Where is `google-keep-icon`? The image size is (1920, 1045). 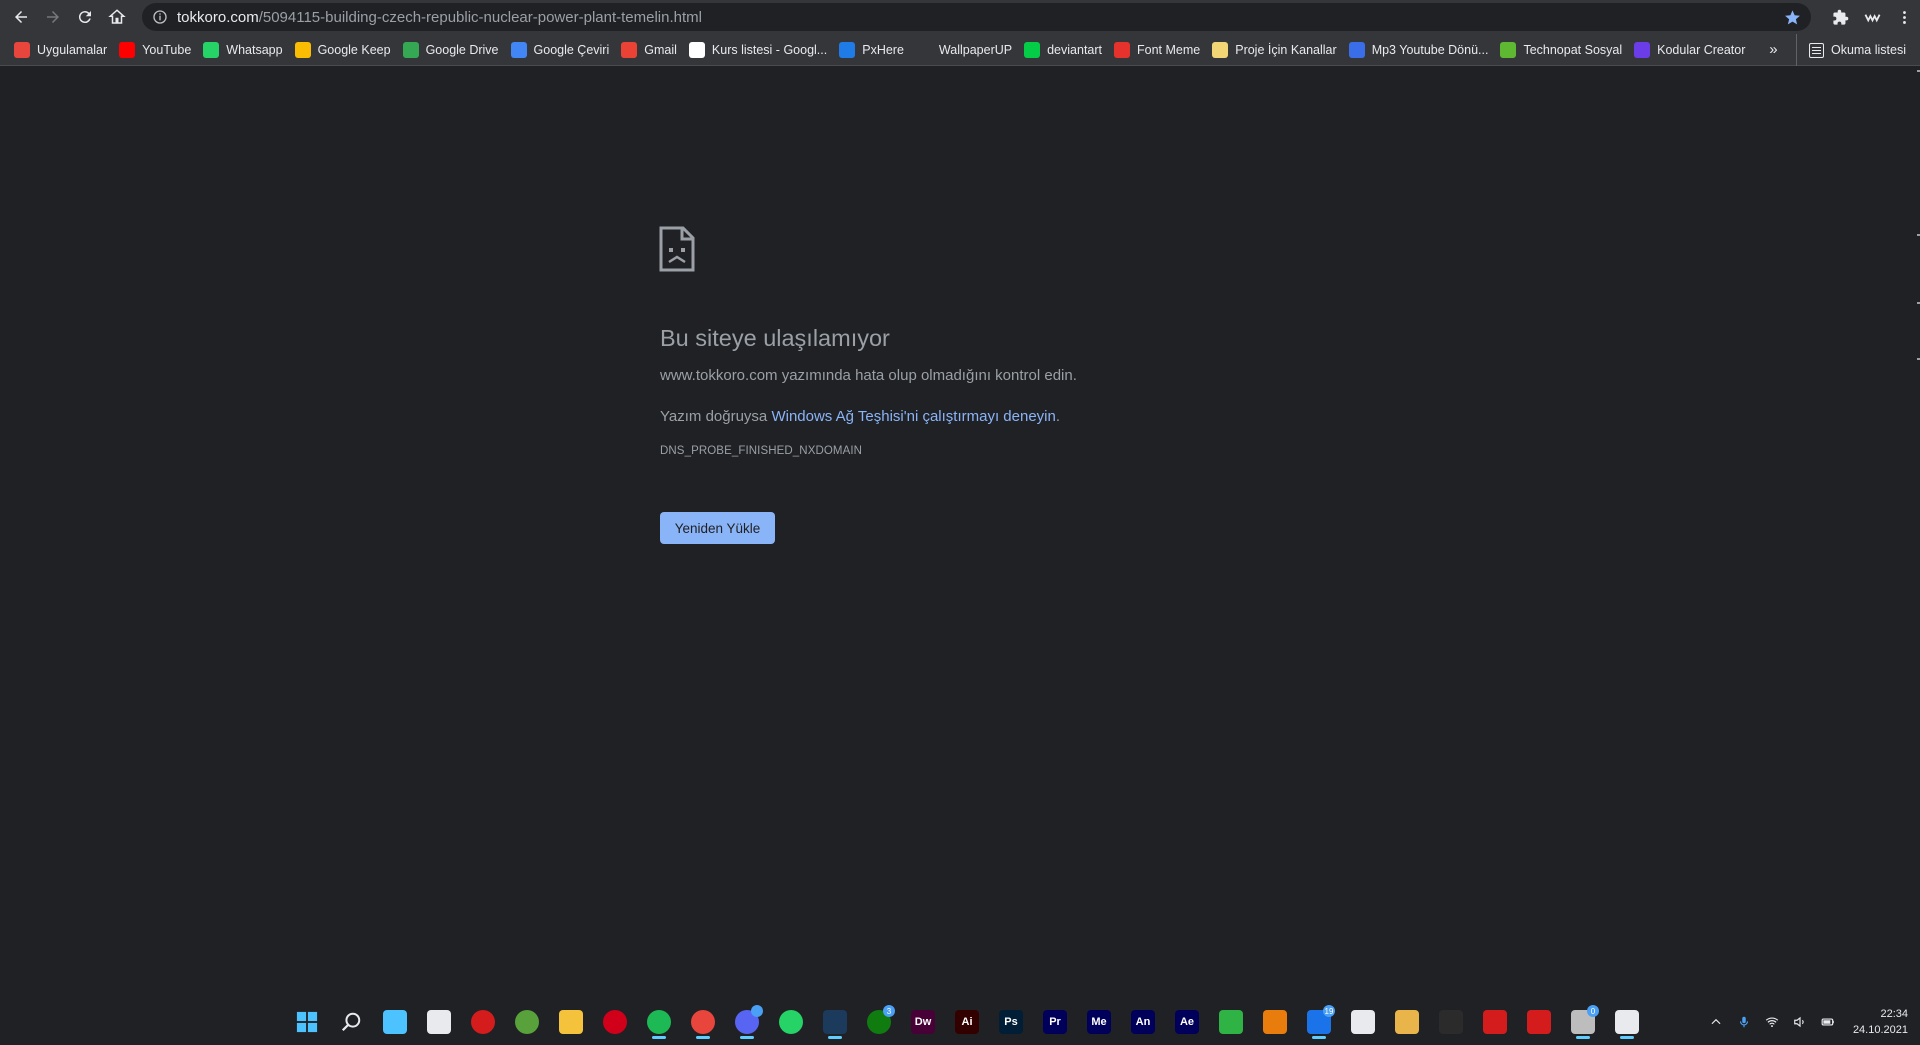 google-keep-icon is located at coordinates (302, 49).